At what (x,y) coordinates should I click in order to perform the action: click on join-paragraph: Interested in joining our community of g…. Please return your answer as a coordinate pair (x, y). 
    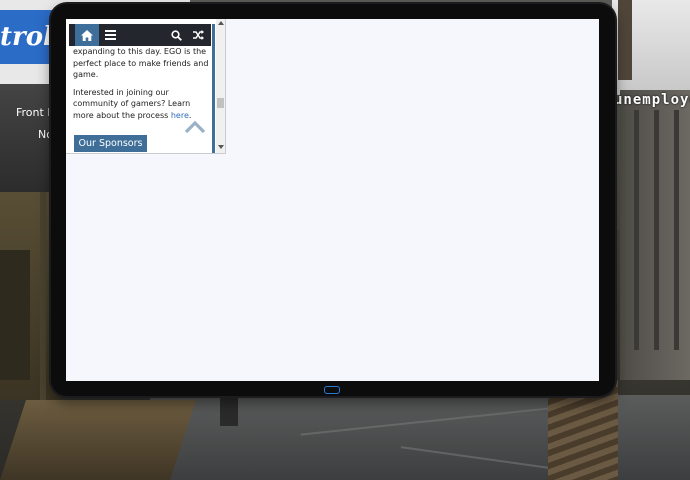
    Looking at the image, I should click on (143, 104).